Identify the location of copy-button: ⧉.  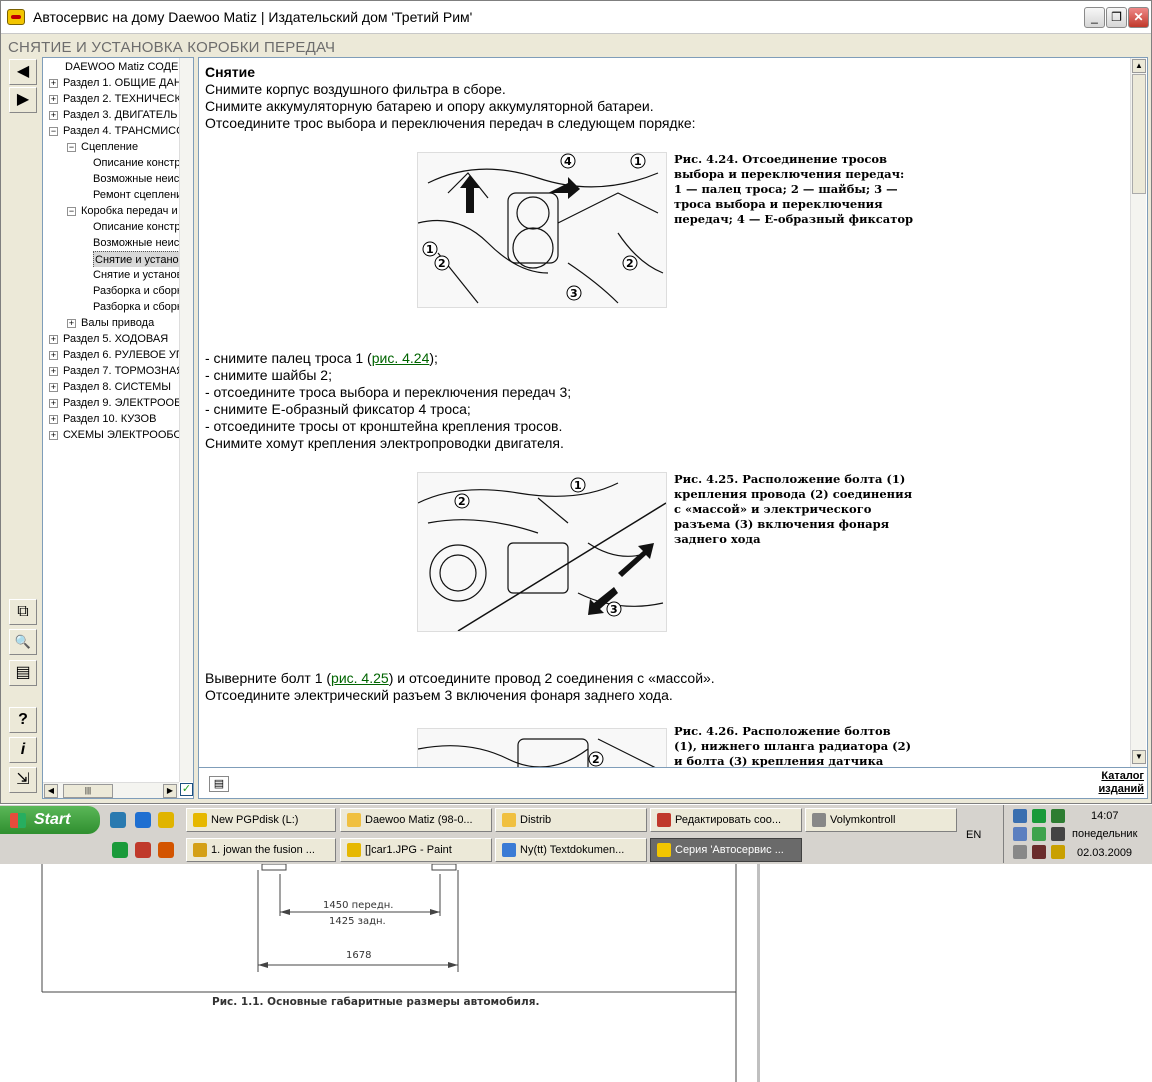
(23, 612).